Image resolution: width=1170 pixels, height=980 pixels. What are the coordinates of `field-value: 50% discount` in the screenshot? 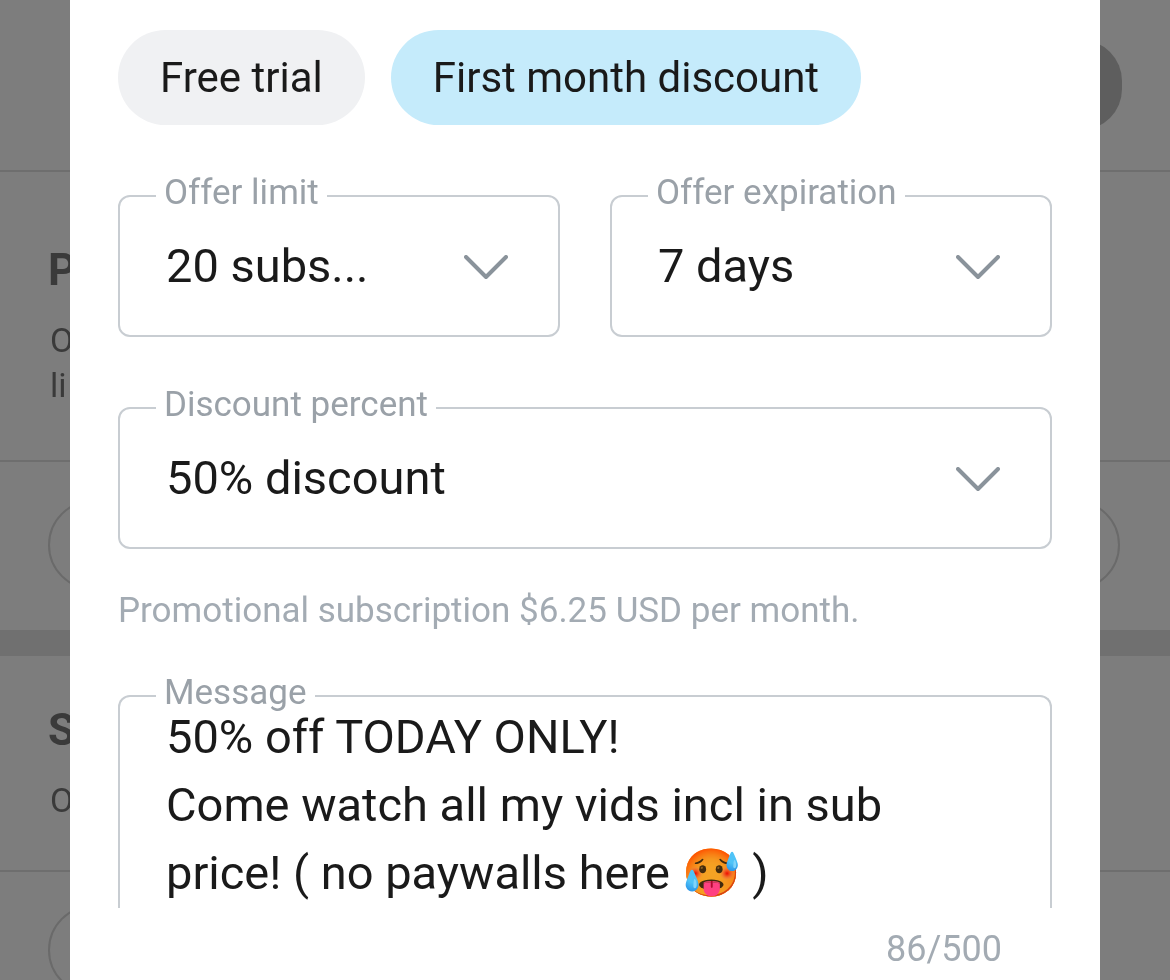 It's located at (306, 477).